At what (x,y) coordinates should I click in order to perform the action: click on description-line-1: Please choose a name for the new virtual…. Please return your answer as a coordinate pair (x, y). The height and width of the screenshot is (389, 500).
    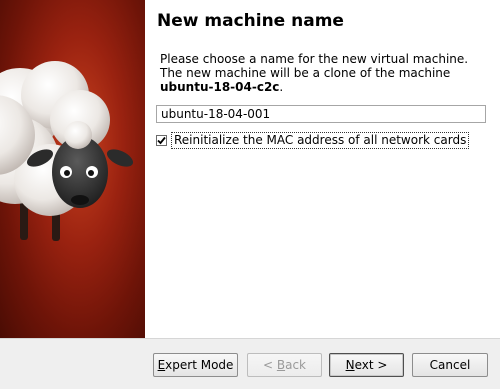
    Looking at the image, I should click on (314, 59).